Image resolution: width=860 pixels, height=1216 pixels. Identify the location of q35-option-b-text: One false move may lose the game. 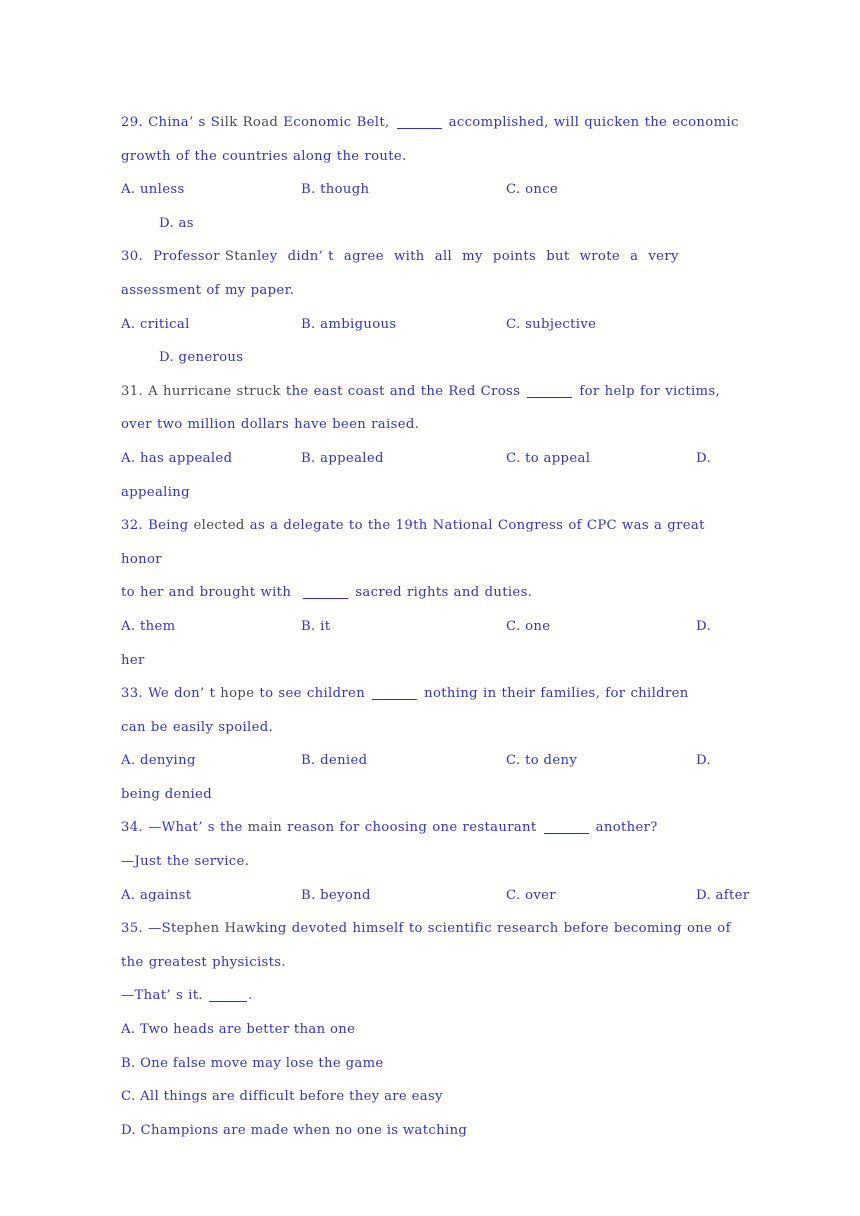
(262, 1063).